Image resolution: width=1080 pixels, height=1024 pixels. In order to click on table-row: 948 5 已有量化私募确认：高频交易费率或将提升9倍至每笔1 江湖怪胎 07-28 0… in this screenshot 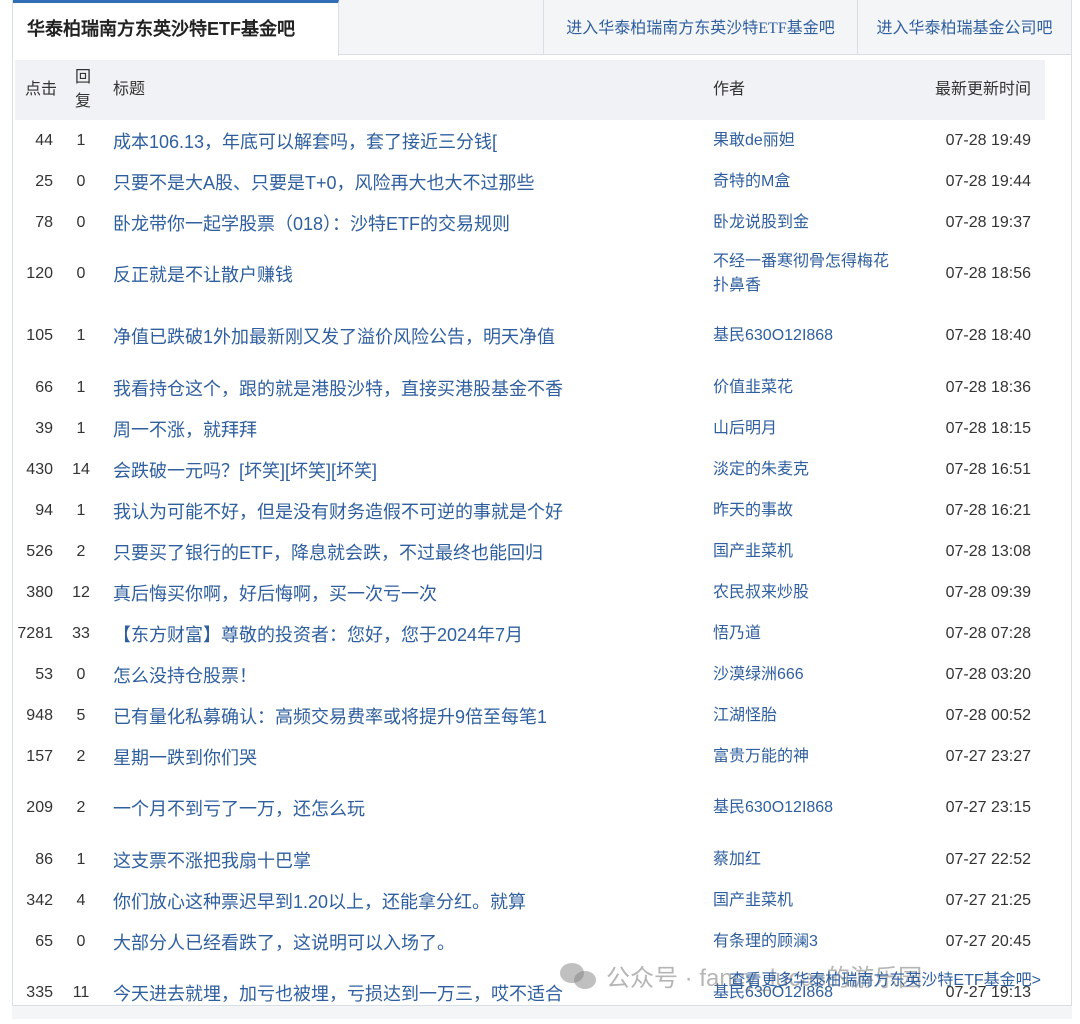, I will do `click(530, 715)`.